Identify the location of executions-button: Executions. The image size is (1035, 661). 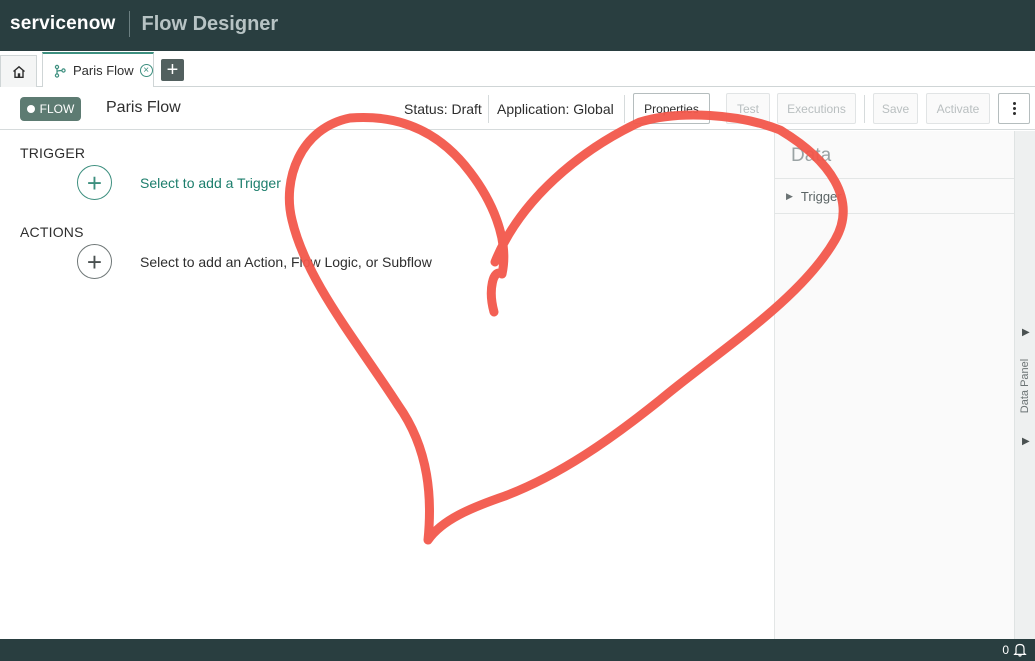
(816, 108).